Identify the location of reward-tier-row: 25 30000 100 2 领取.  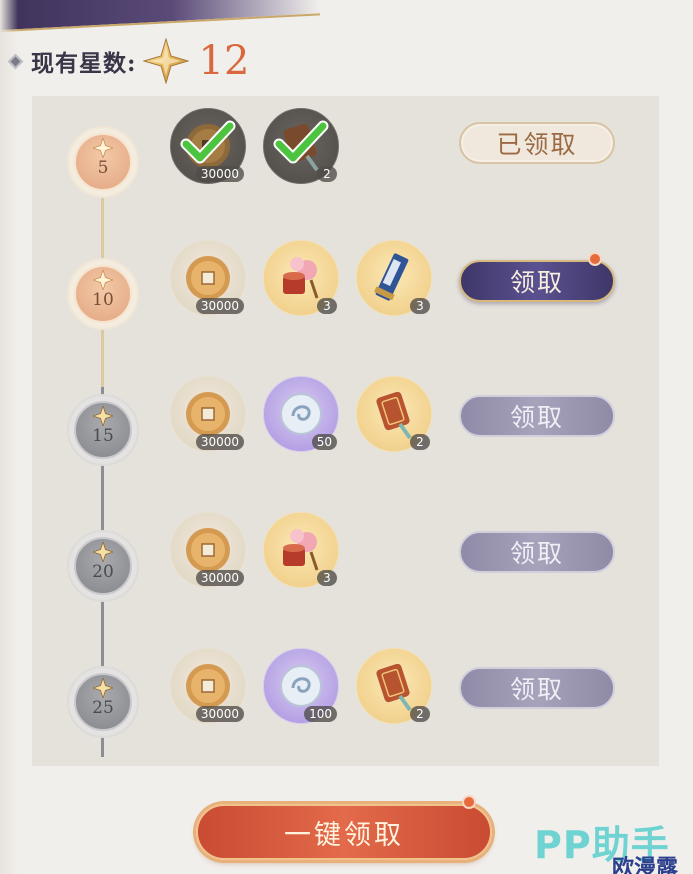
(346, 698).